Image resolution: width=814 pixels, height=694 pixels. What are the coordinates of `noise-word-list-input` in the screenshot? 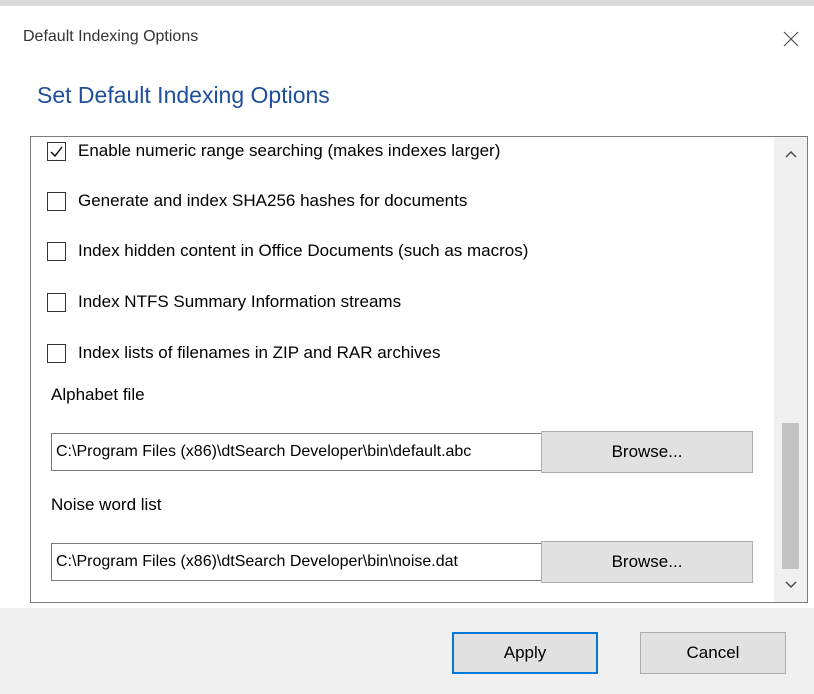 It's located at (303, 562).